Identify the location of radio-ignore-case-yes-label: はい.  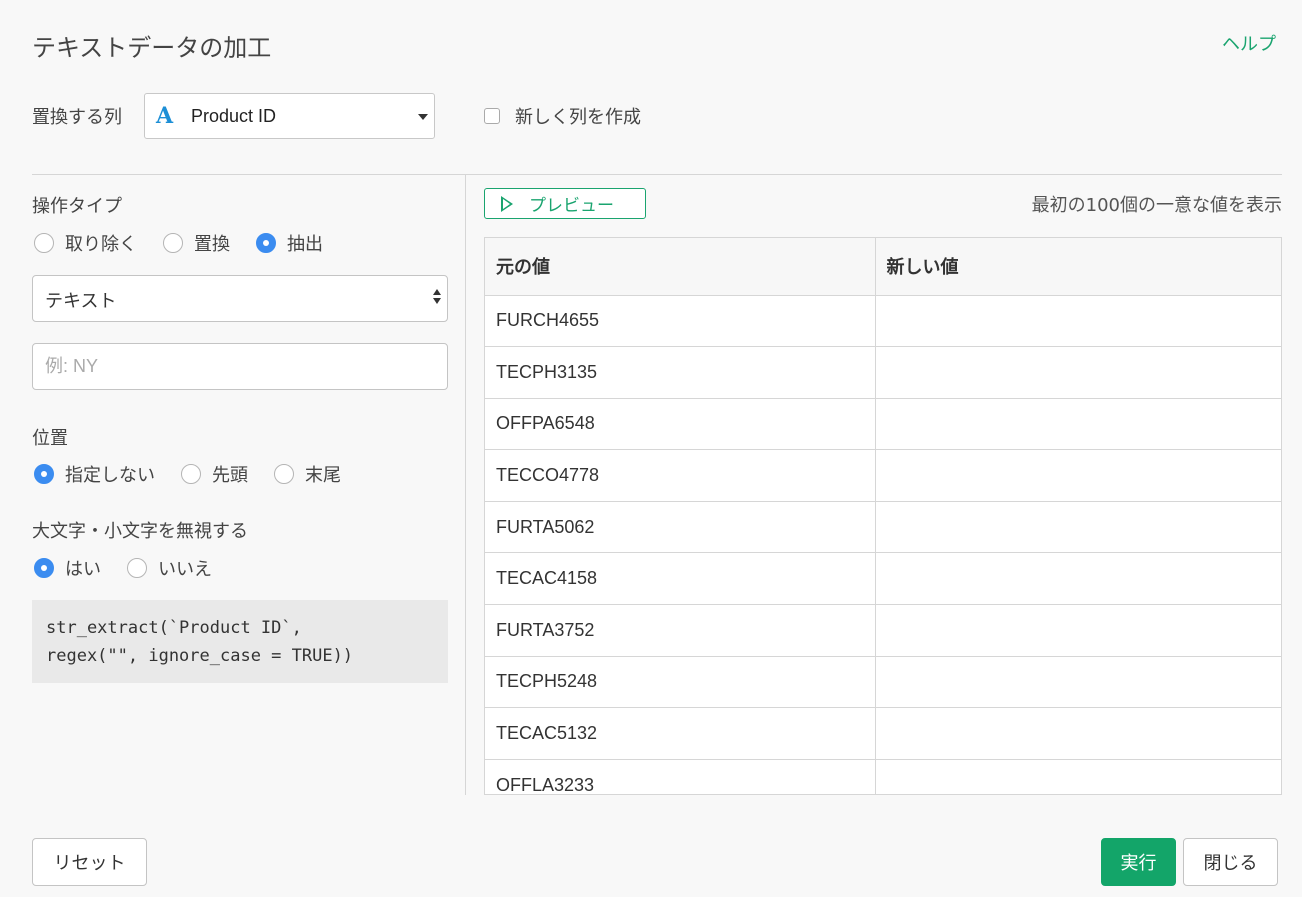
(83, 569).